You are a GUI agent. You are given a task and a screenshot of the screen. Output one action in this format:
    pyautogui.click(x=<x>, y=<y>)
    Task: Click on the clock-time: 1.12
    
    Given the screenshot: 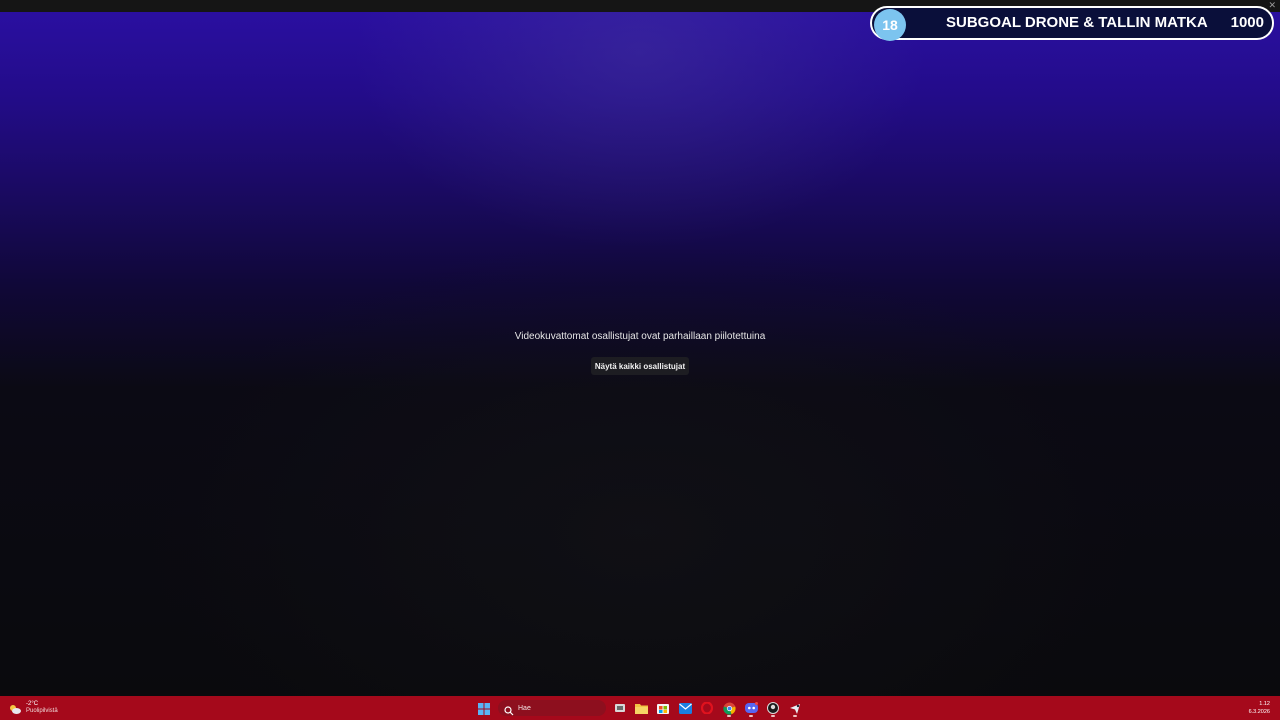 What is the action you would take?
    pyautogui.click(x=1264, y=704)
    